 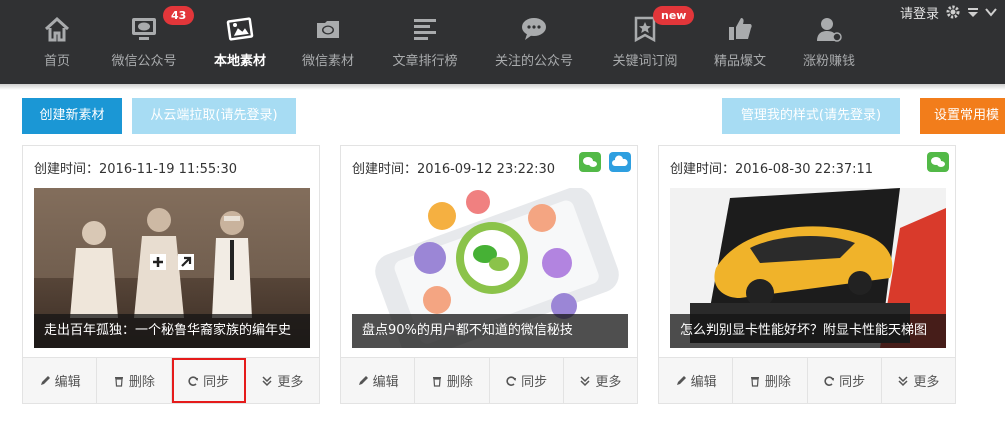 I want to click on nav-label: 涨粉赚钱, so click(x=828, y=61).